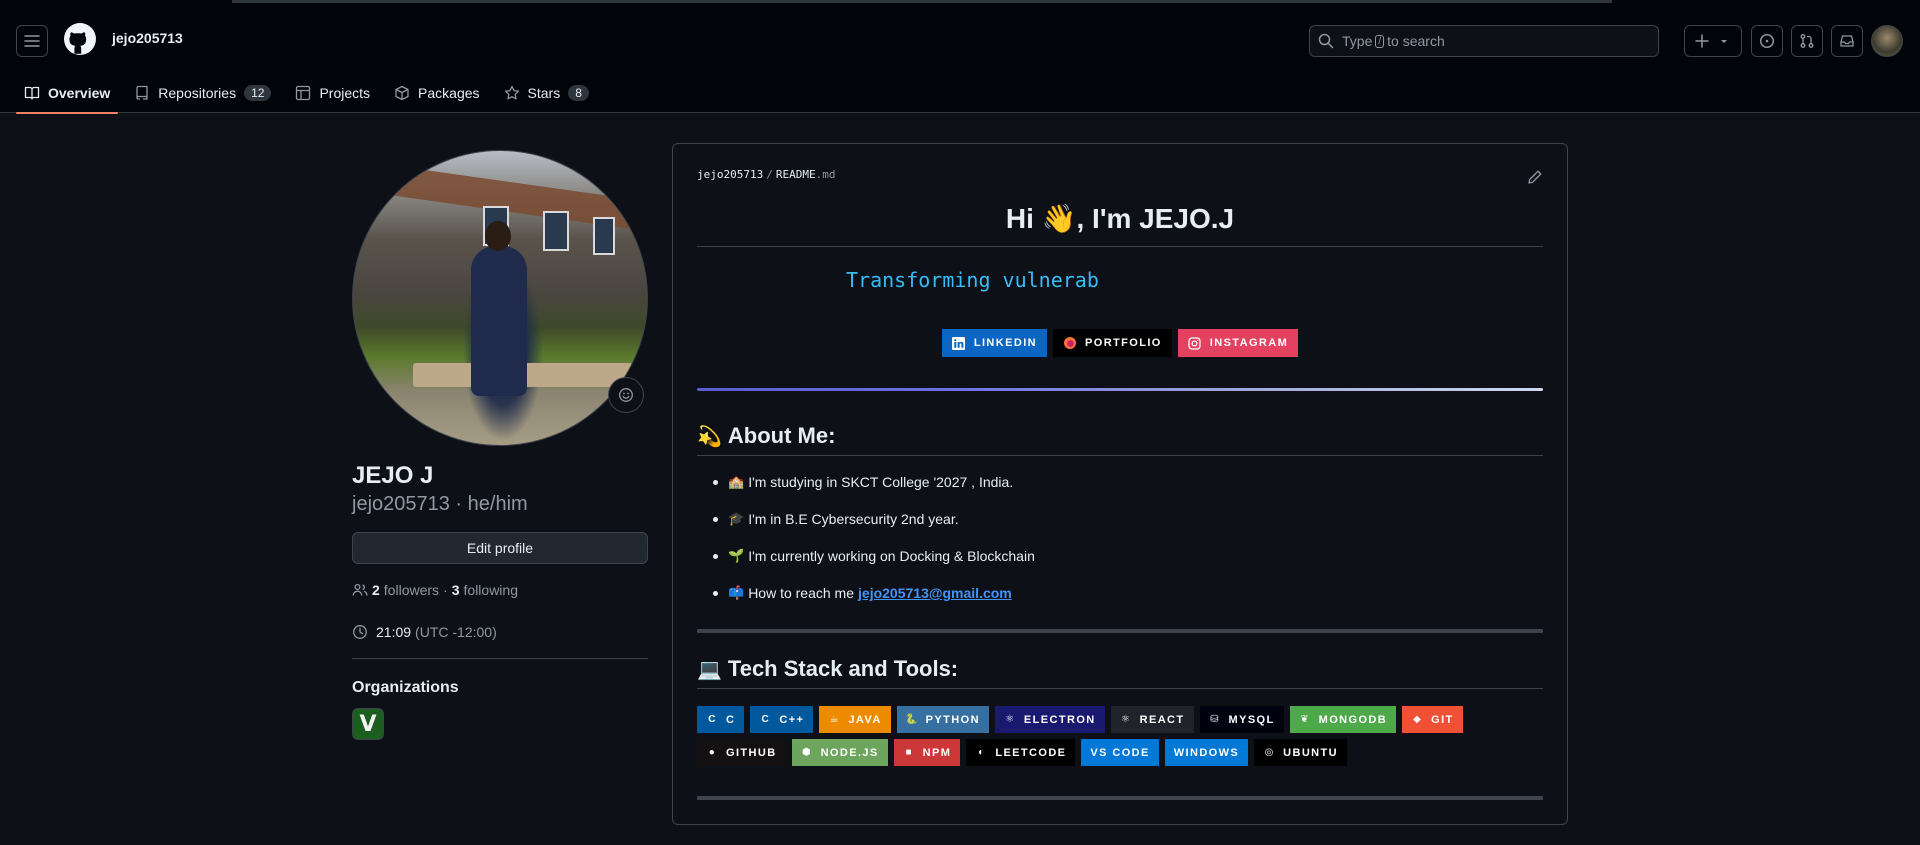 The height and width of the screenshot is (845, 1920). I want to click on org-vim-icon: V, so click(368, 724).